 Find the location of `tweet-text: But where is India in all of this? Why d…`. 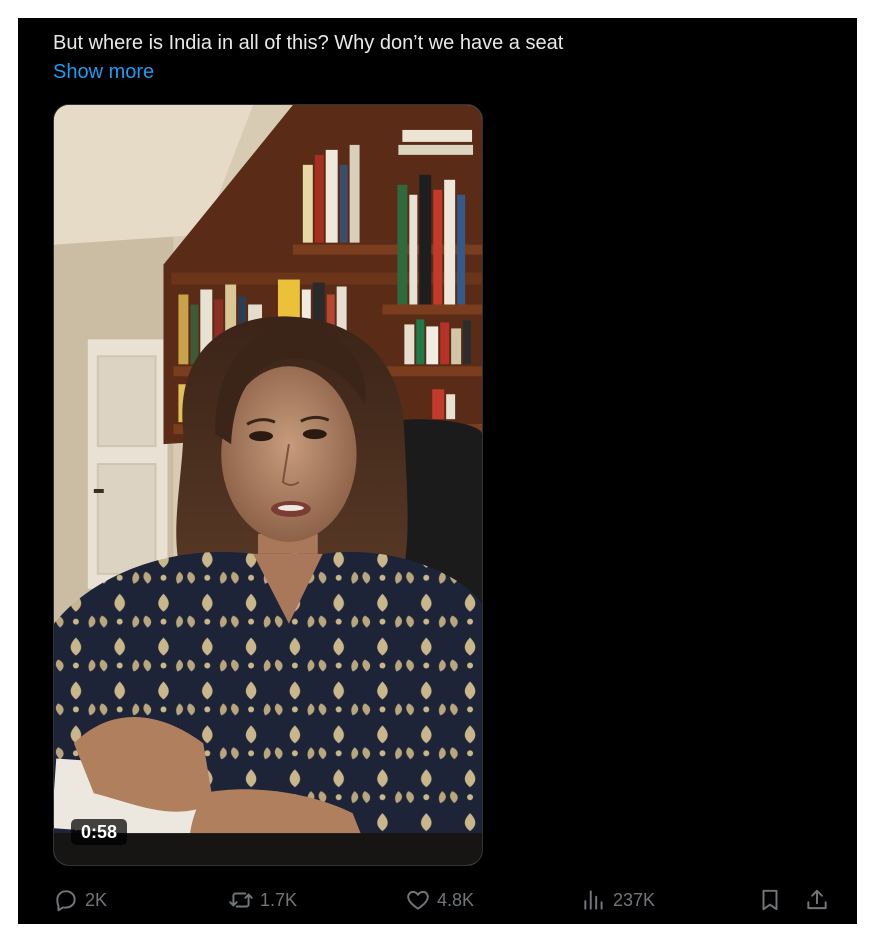

tweet-text: But where is India in all of this? Why d… is located at coordinates (308, 43).